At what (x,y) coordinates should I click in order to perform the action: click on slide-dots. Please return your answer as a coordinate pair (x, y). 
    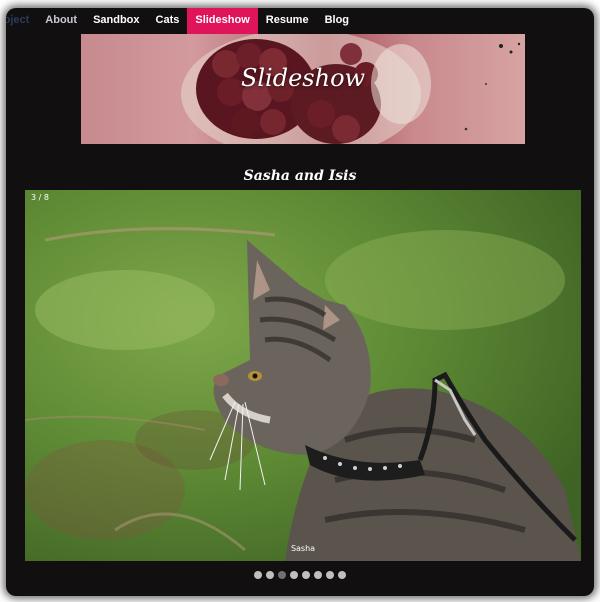
    Looking at the image, I should click on (300, 575).